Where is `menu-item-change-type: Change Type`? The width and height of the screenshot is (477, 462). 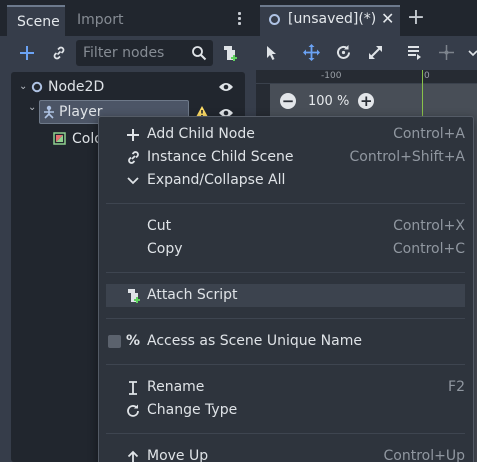 menu-item-change-type: Change Type is located at coordinates (285, 410).